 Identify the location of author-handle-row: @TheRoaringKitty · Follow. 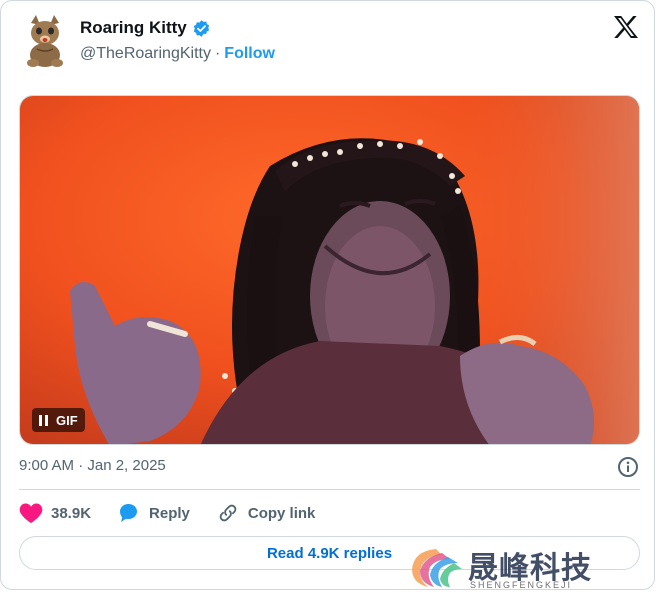
(177, 54).